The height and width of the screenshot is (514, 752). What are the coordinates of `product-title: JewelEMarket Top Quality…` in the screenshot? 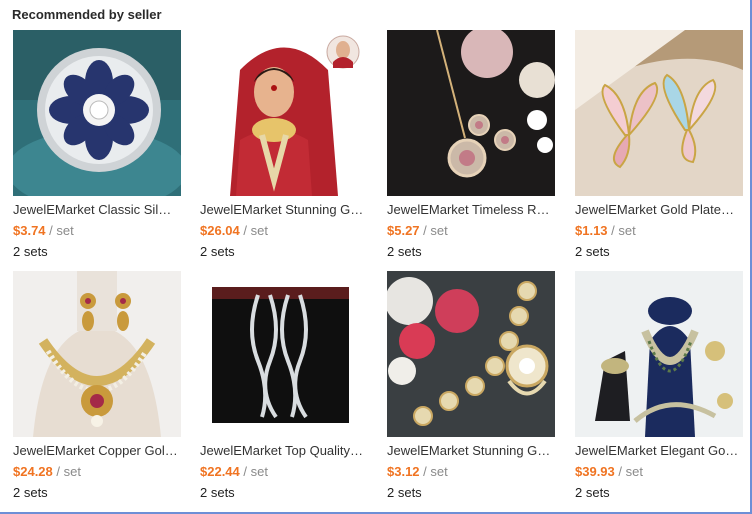 It's located at (284, 451).